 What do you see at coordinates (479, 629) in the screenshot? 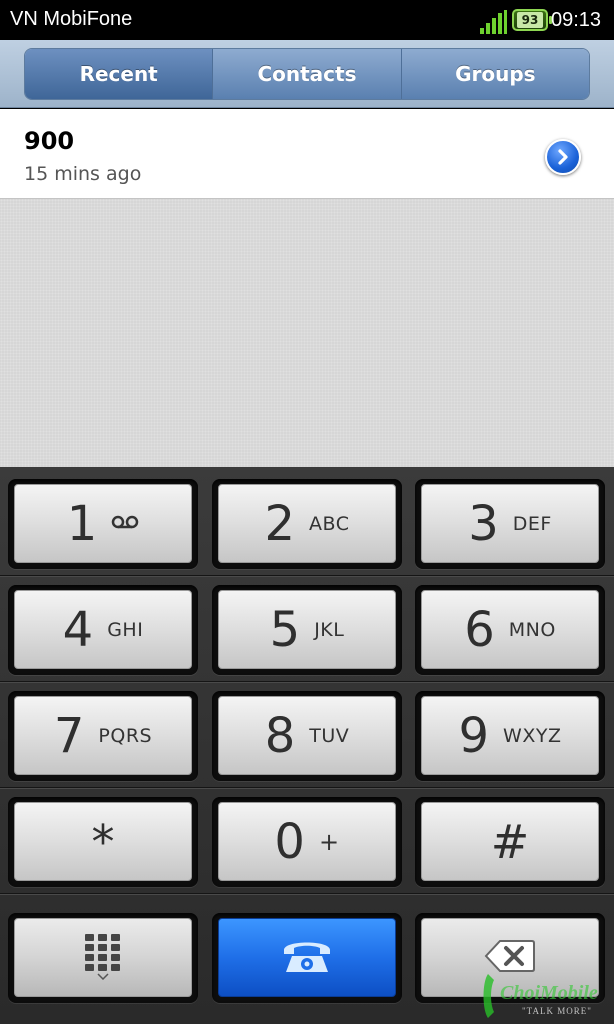
I see `key-digit: 6` at bounding box center [479, 629].